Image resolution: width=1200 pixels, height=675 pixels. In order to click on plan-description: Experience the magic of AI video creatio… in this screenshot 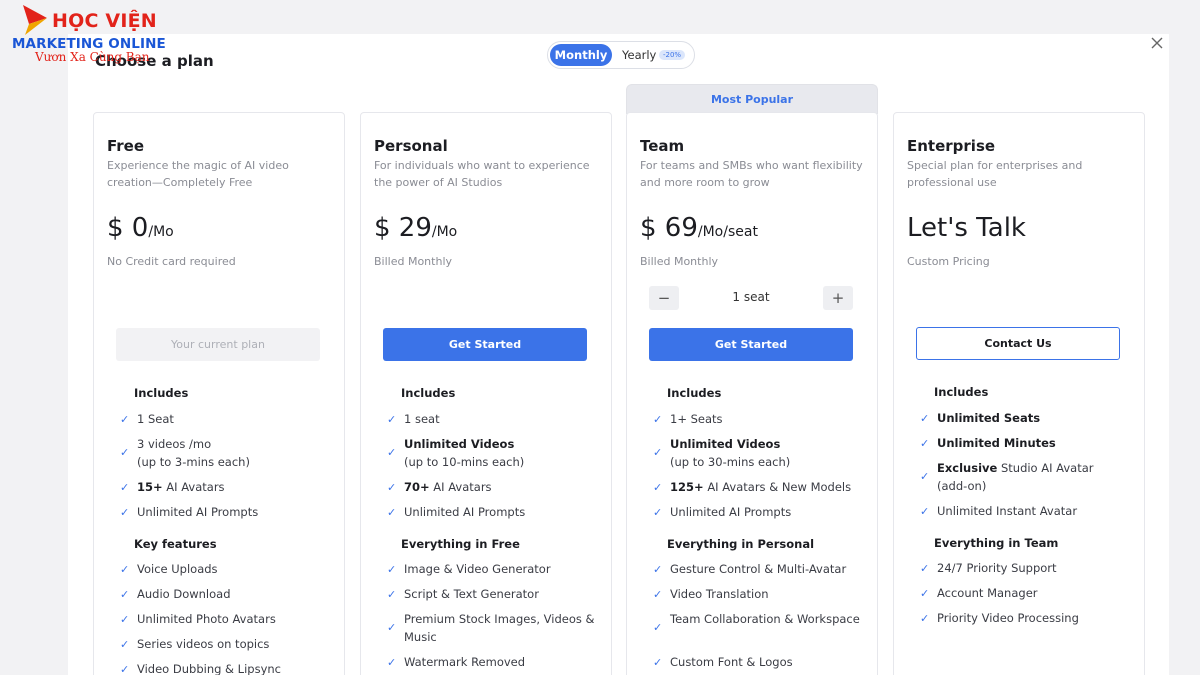, I will do `click(198, 174)`.